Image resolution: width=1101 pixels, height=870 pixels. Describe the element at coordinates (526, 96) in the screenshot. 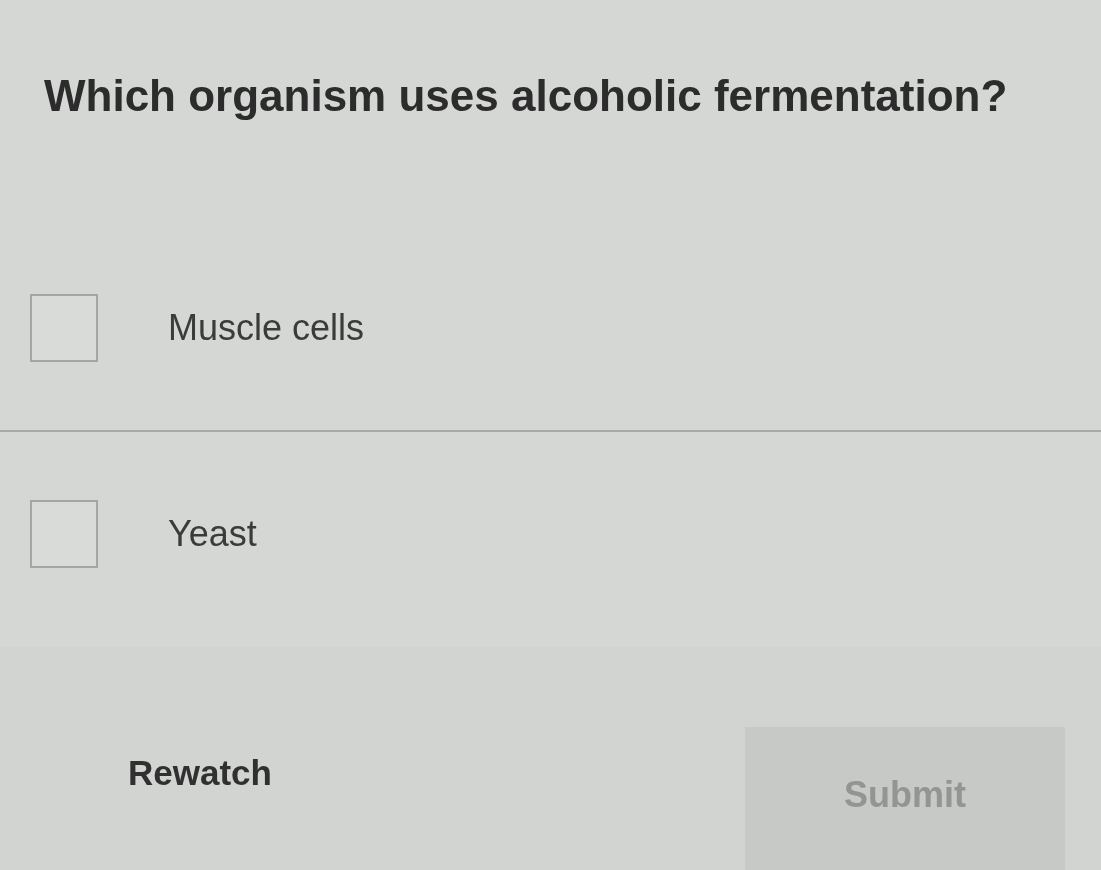

I see `question-text: Which organism uses alcoholic fermentation?` at that location.